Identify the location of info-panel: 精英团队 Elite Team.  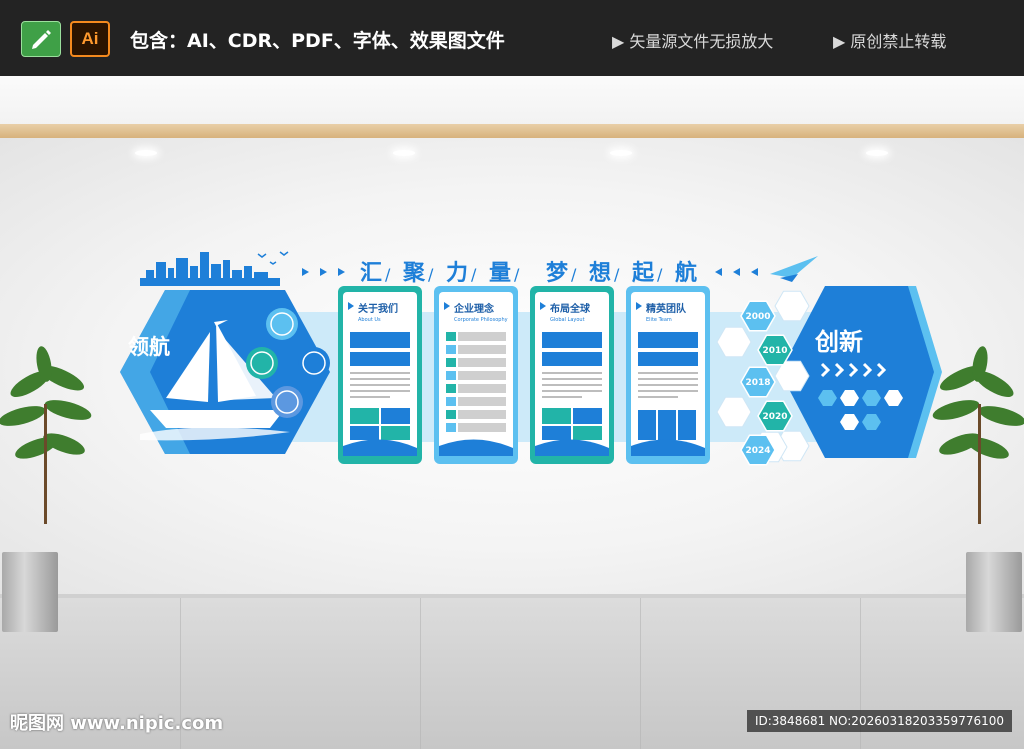
(668, 375).